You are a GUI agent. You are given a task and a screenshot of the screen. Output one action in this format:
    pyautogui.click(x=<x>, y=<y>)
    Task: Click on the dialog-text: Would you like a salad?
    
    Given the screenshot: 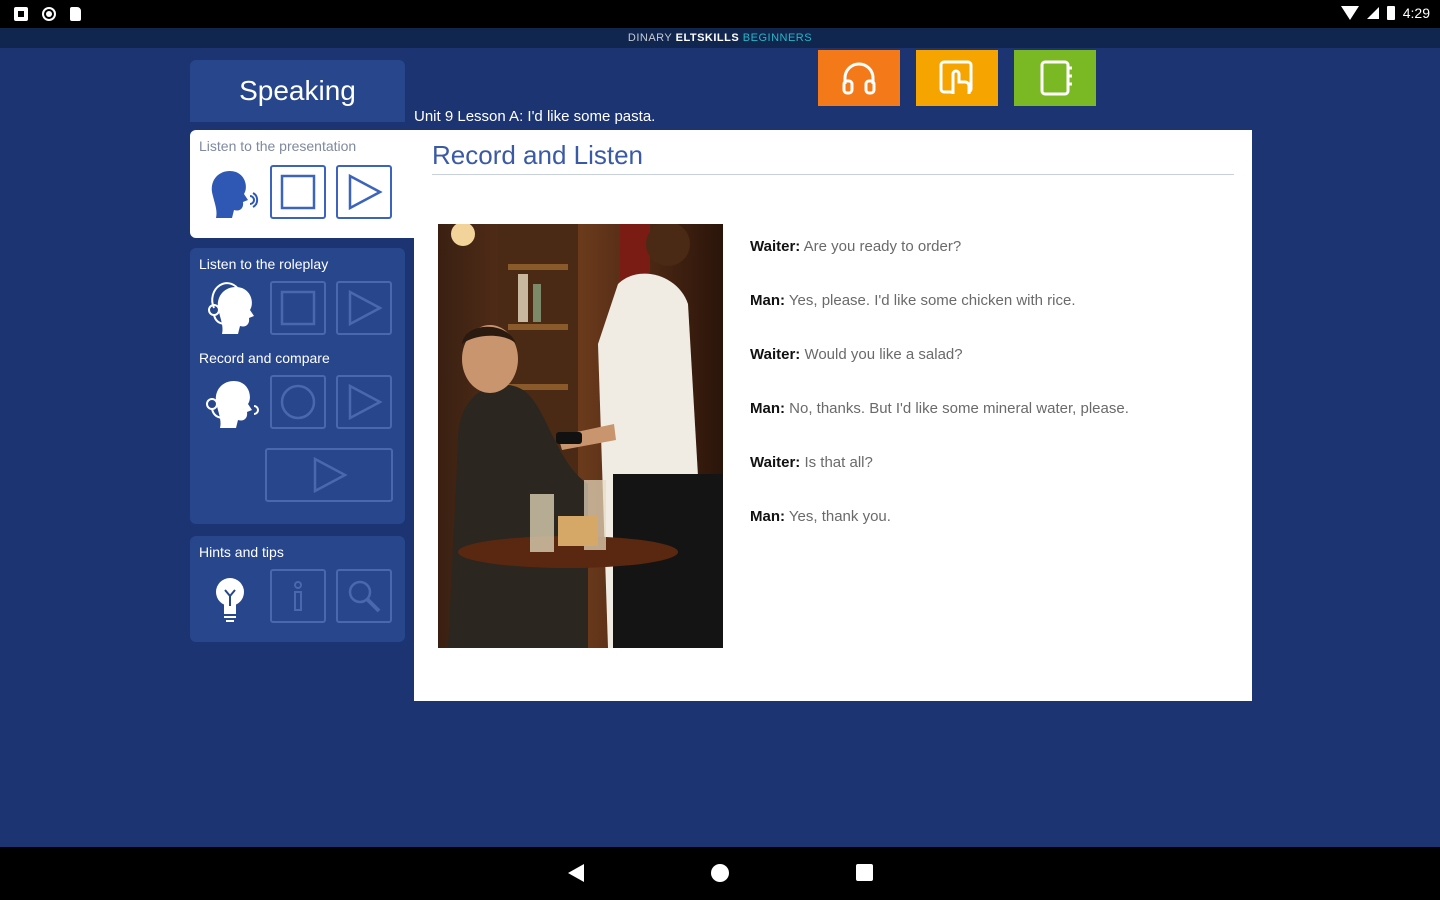 What is the action you would take?
    pyautogui.click(x=881, y=354)
    